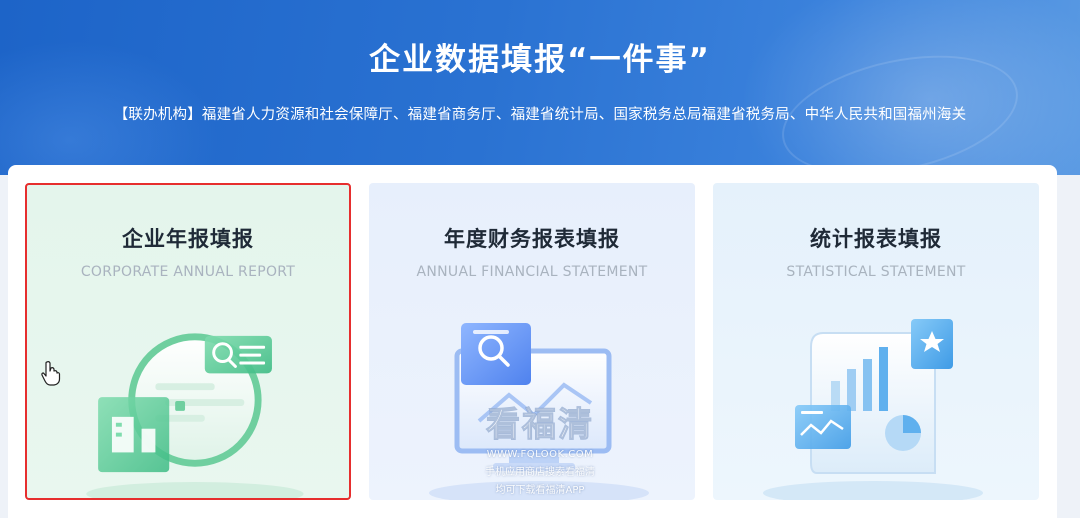  I want to click on card-title: 年度财务报表填报, so click(532, 239).